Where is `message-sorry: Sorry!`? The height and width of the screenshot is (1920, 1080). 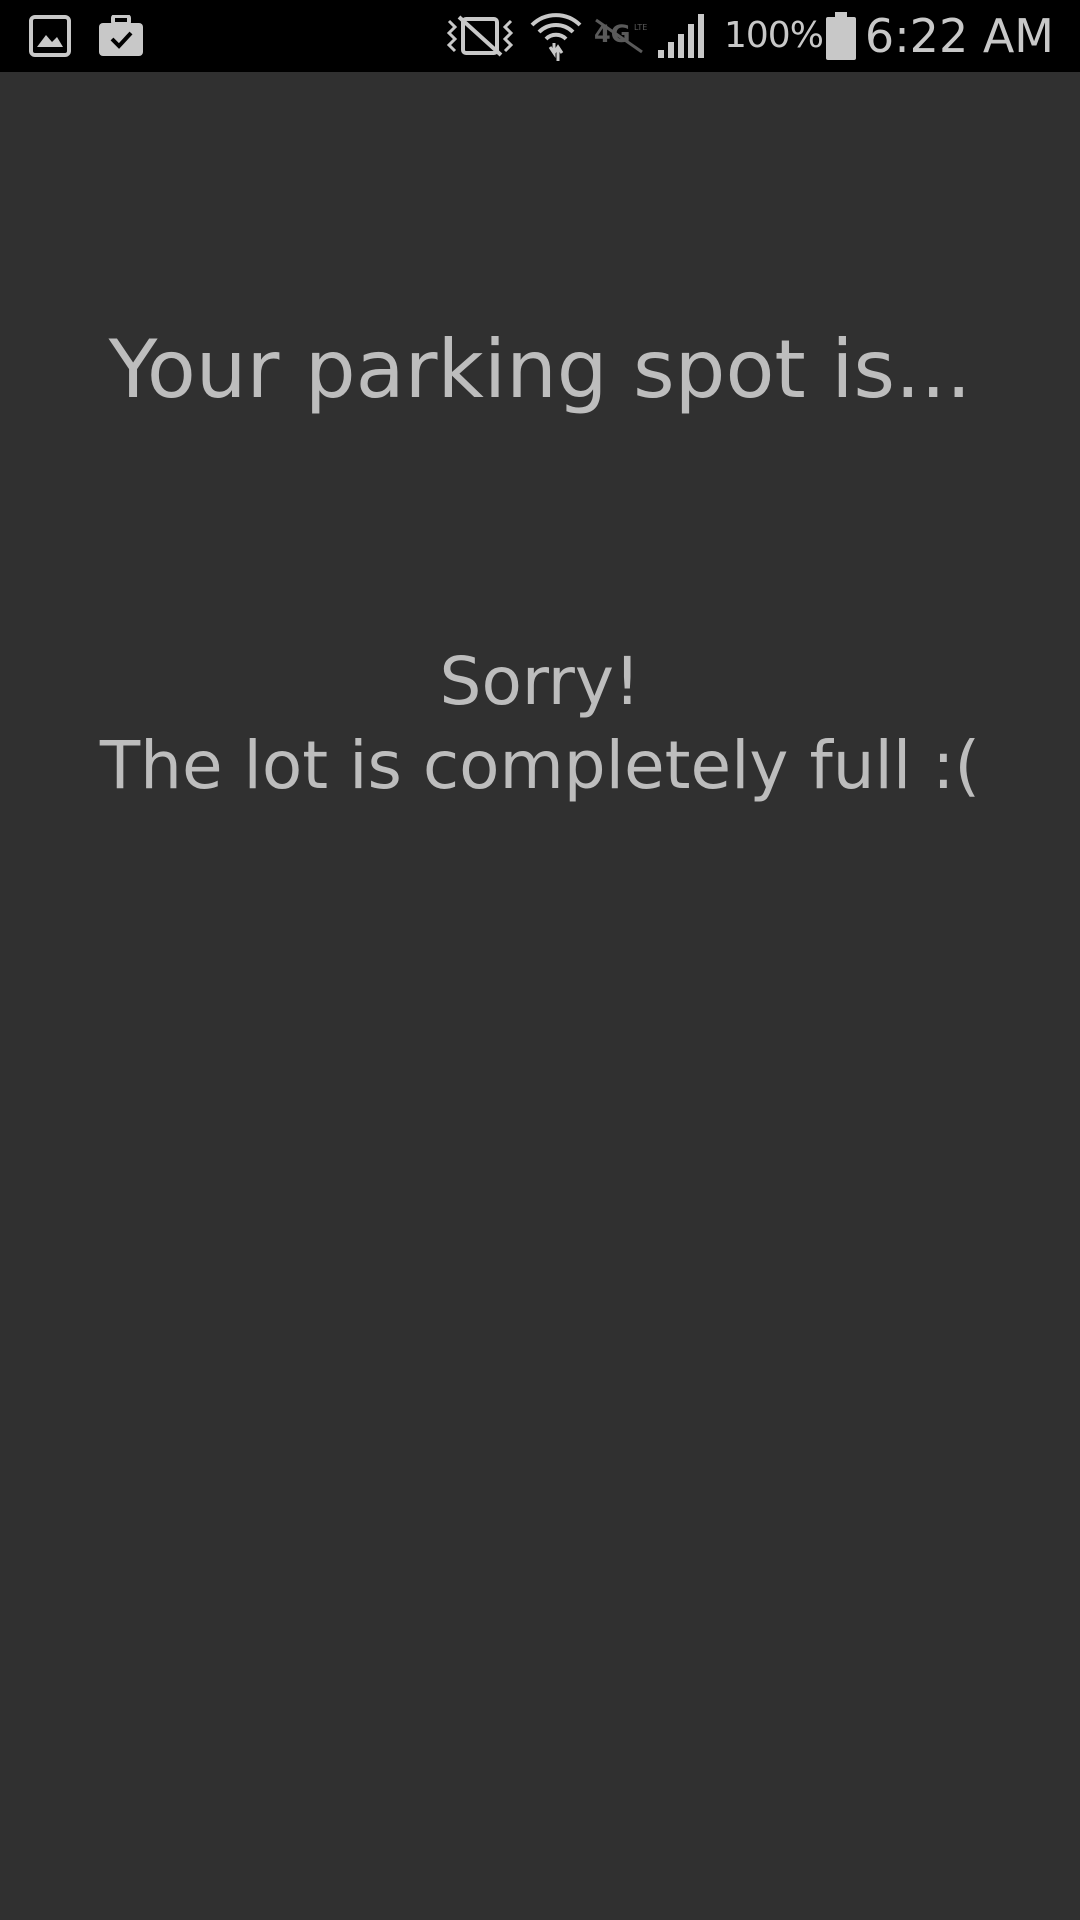
message-sorry: Sorry! is located at coordinates (540, 681).